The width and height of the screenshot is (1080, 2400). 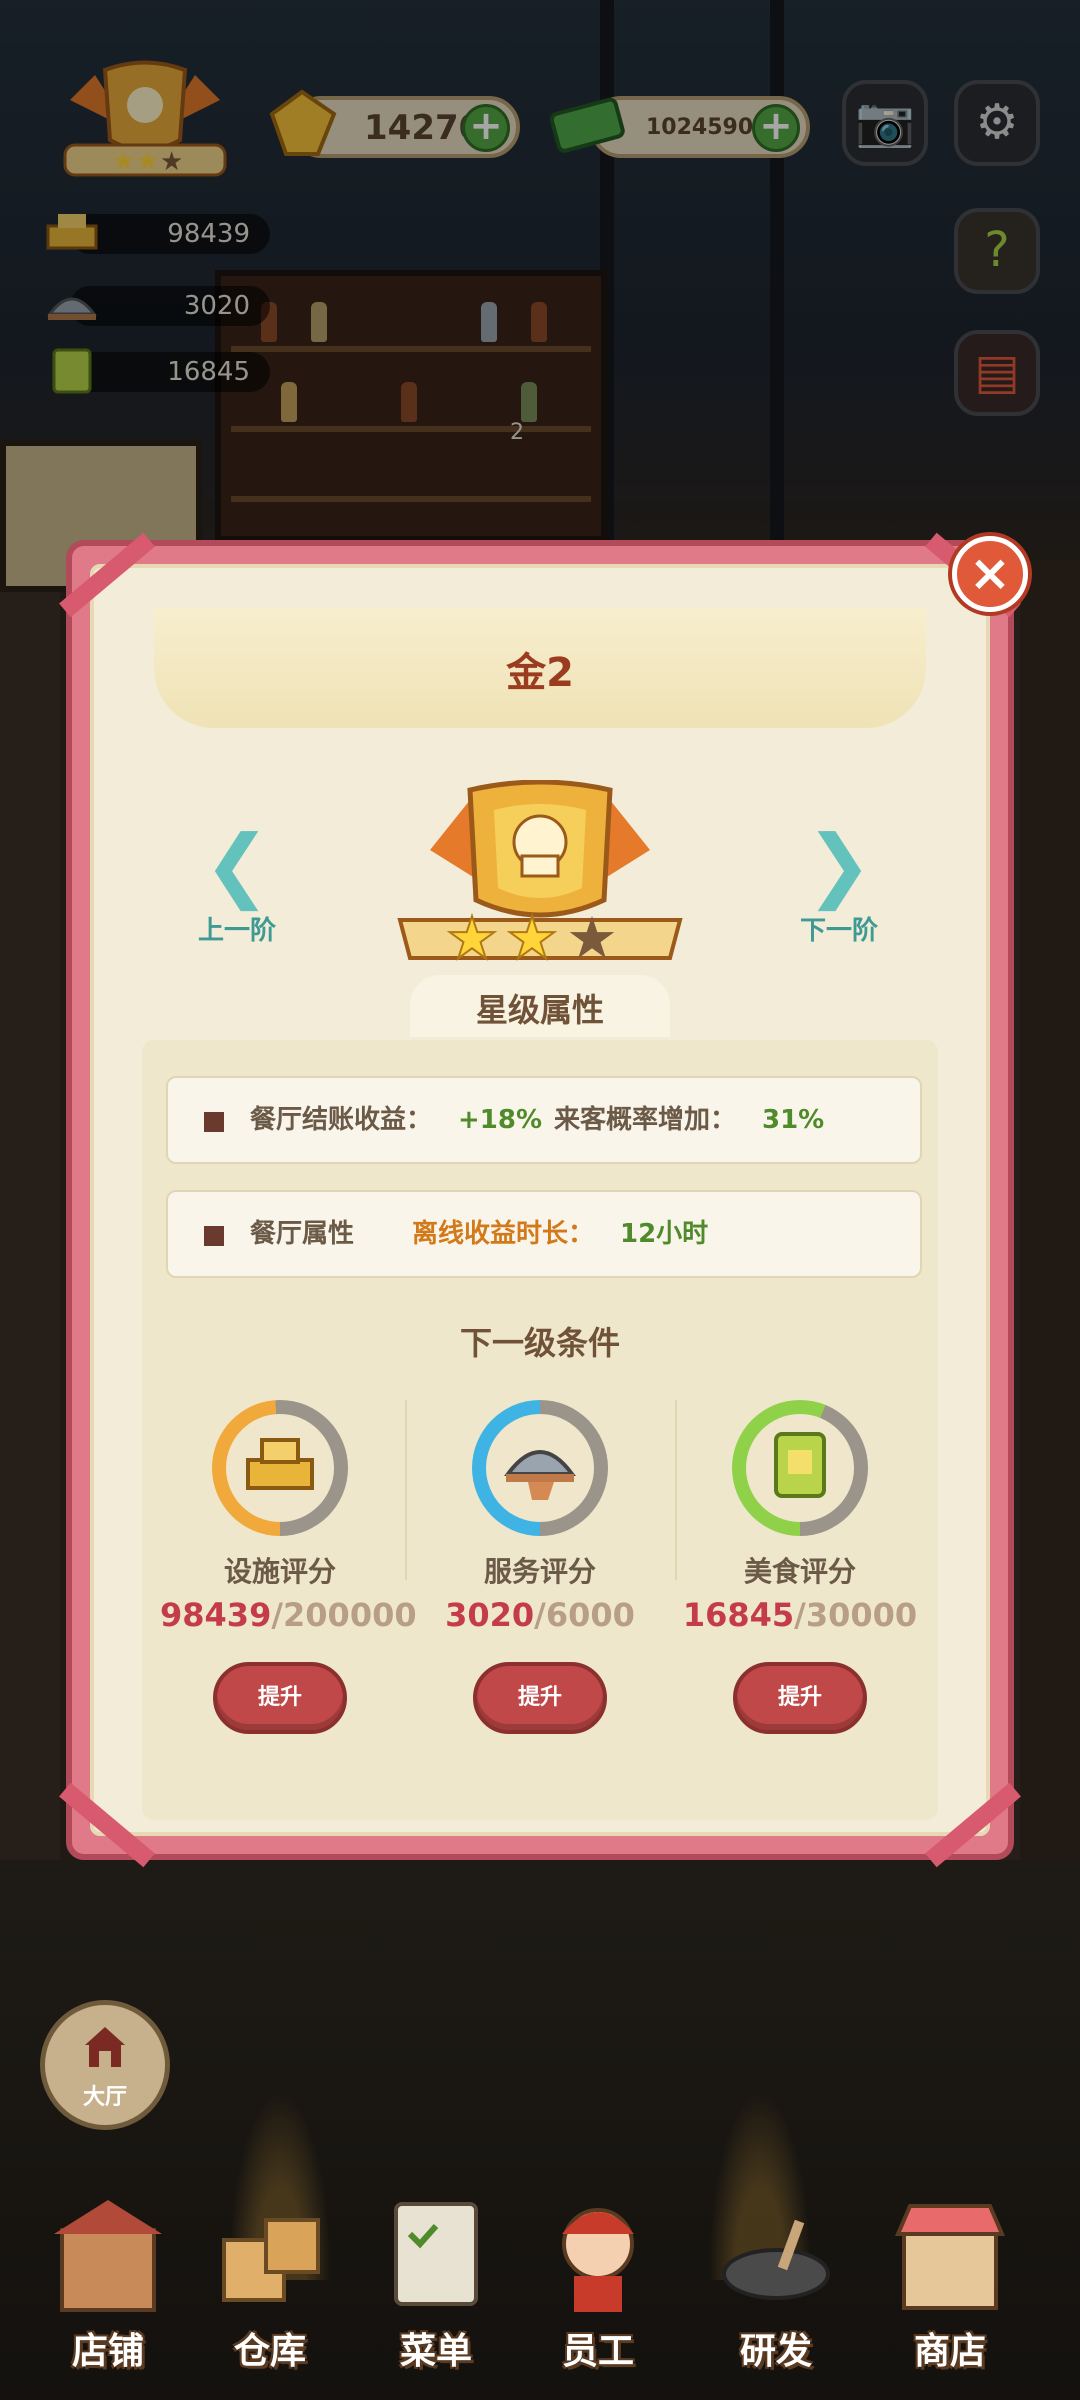 What do you see at coordinates (436, 2254) in the screenshot?
I see `menu-clipboard-icon` at bounding box center [436, 2254].